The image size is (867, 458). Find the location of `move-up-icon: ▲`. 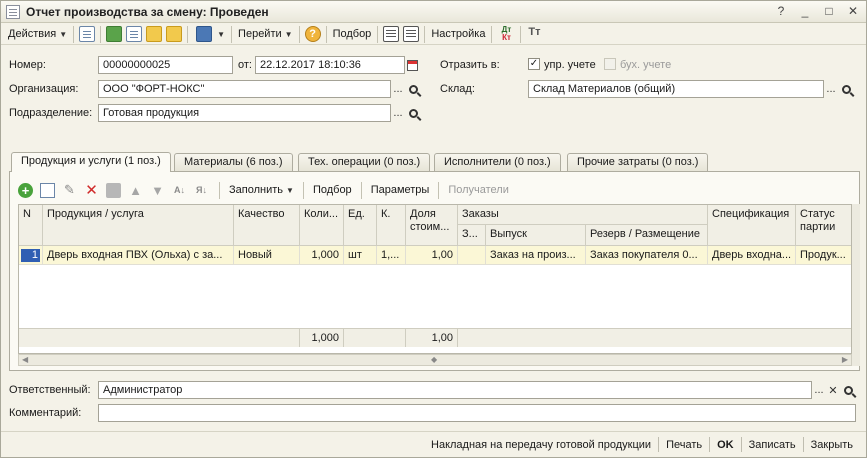

move-up-icon: ▲ is located at coordinates (135, 190).